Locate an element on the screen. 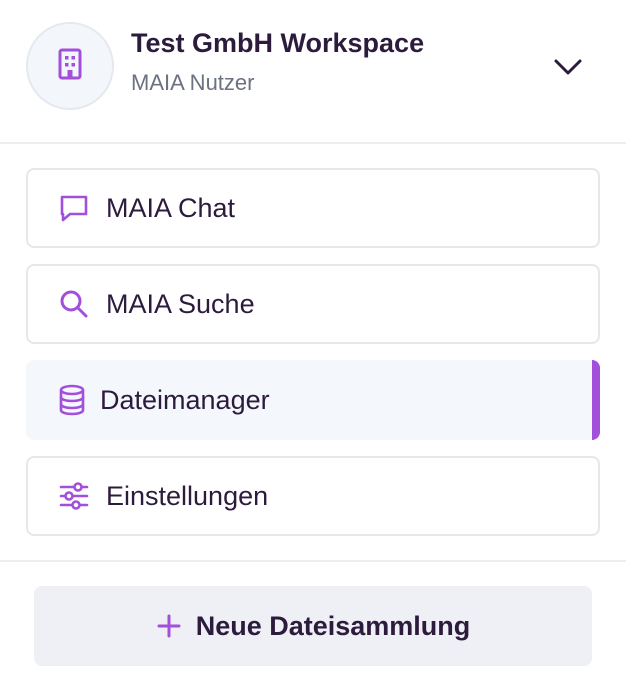 This screenshot has height=698, width=626. workspace-role: MAIA Nutzer is located at coordinates (193, 82).